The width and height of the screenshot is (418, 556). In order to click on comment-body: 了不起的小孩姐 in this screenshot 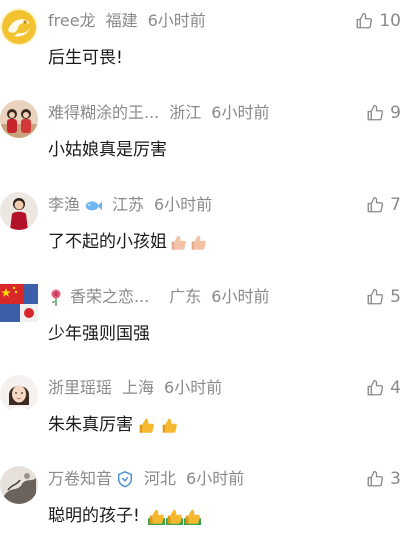, I will do `click(107, 242)`.